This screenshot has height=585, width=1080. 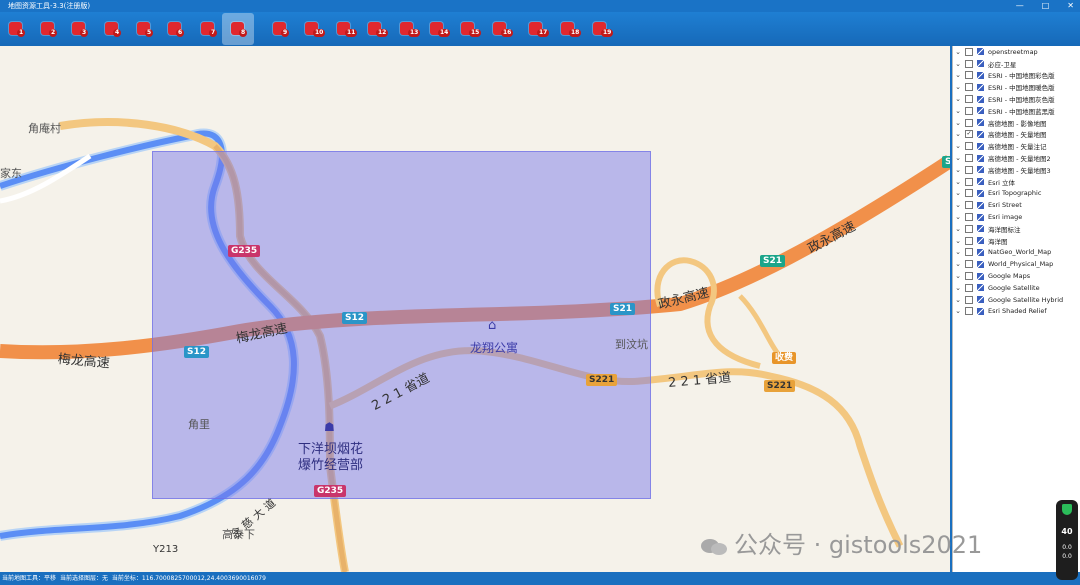 What do you see at coordinates (1016, 182) in the screenshot?
I see `layer-item: ⌄ Esri 立体` at bounding box center [1016, 182].